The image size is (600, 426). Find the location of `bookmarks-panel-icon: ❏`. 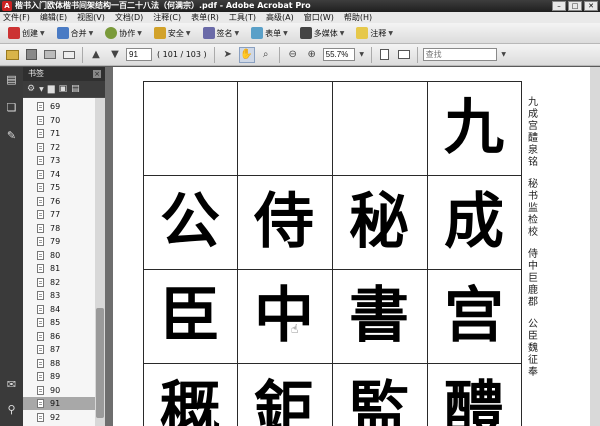

bookmarks-panel-icon: ❏ is located at coordinates (11, 107).